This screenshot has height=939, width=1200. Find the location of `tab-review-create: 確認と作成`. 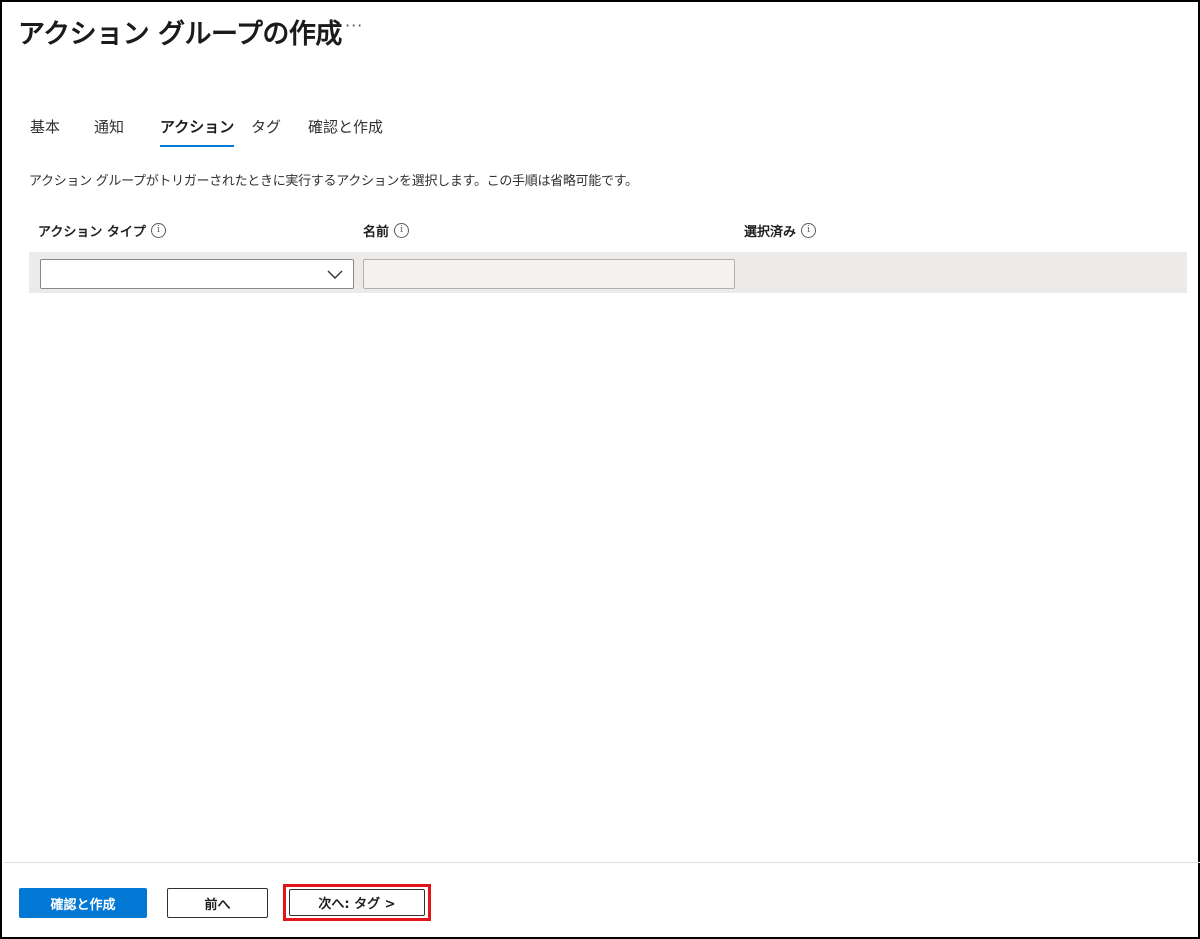

tab-review-create: 確認と作成 is located at coordinates (345, 131).